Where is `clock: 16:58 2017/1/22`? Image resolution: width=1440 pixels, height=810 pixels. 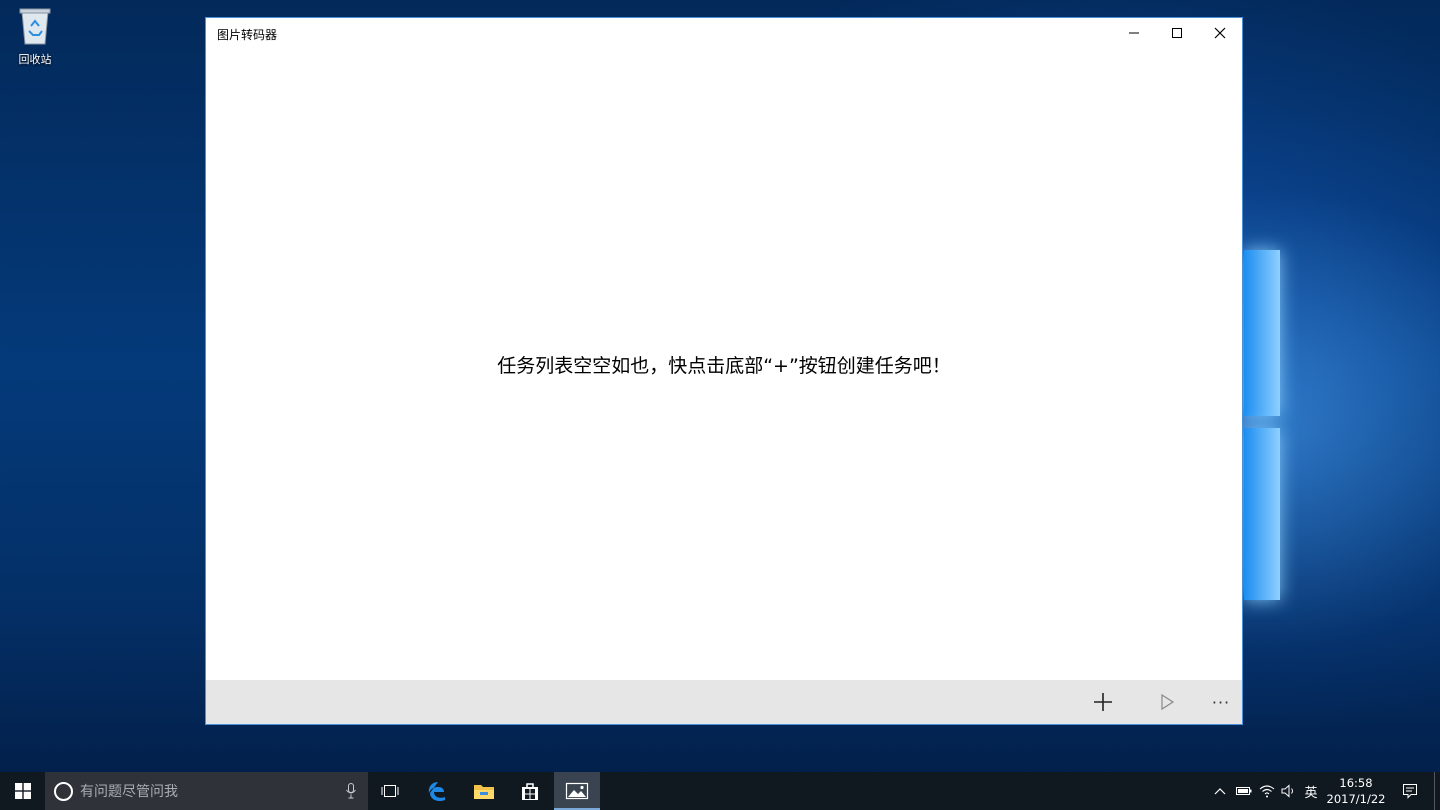
clock: 16:58 2017/1/22 is located at coordinates (1356, 791).